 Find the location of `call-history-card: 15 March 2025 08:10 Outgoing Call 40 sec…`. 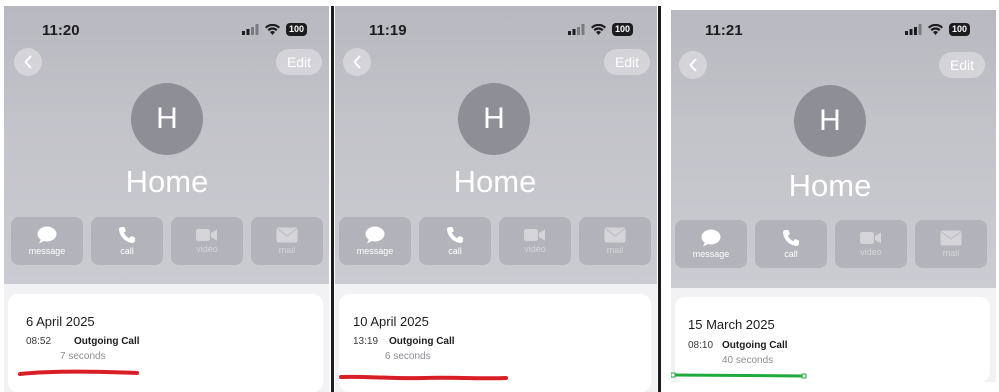

call-history-card: 15 March 2025 08:10 Outgoing Call 40 sec… is located at coordinates (832, 339).